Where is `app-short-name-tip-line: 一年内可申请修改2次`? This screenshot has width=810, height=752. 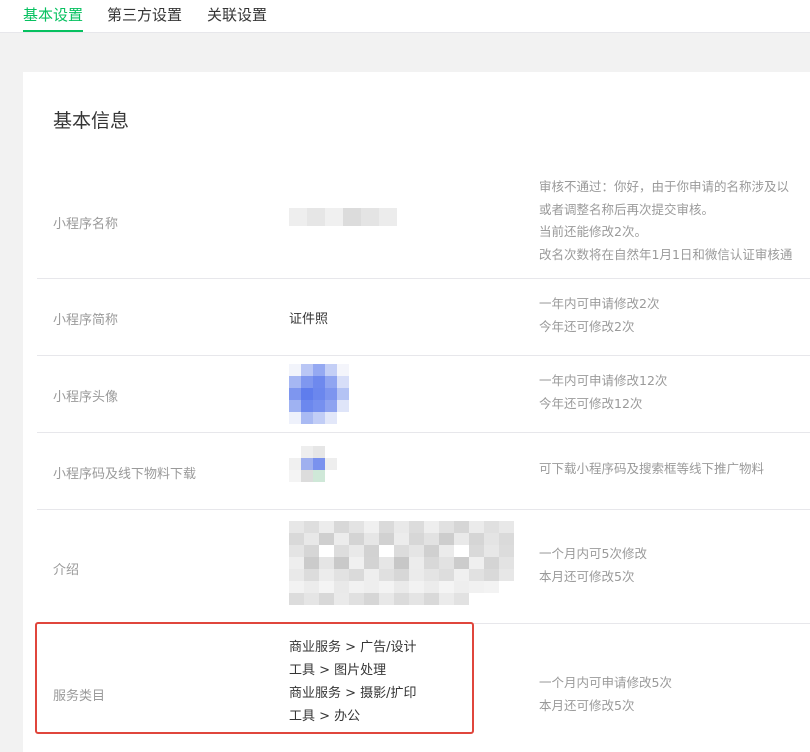
app-short-name-tip-line: 一年内可申请修改2次 is located at coordinates (599, 303).